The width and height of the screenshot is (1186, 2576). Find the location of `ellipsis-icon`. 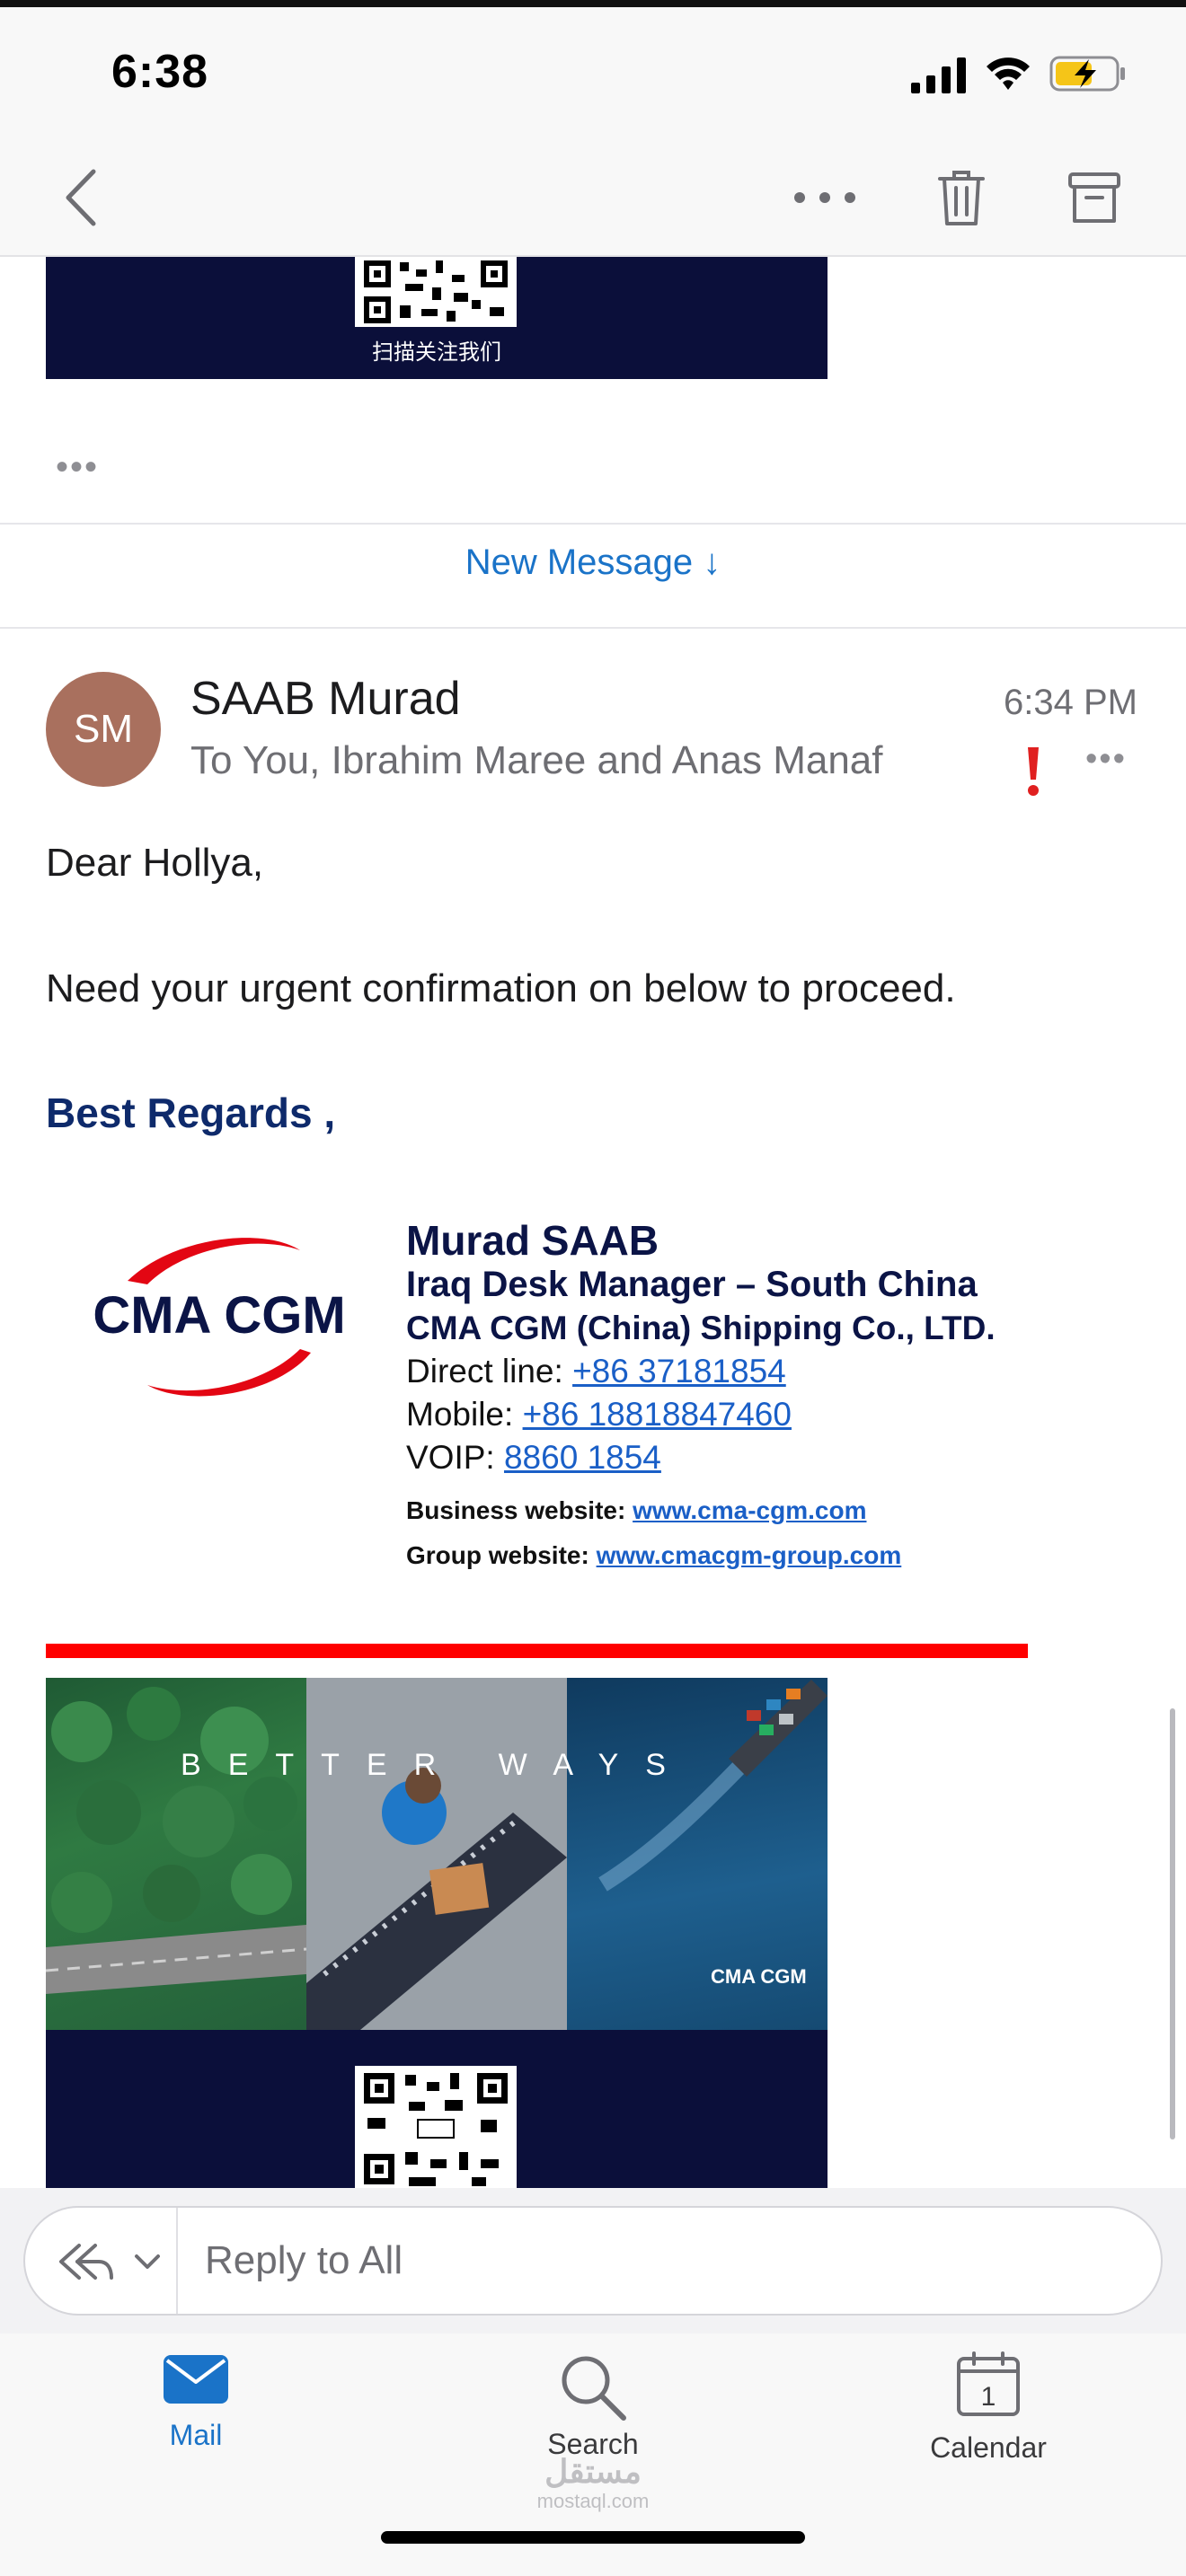

ellipsis-icon is located at coordinates (824, 197).